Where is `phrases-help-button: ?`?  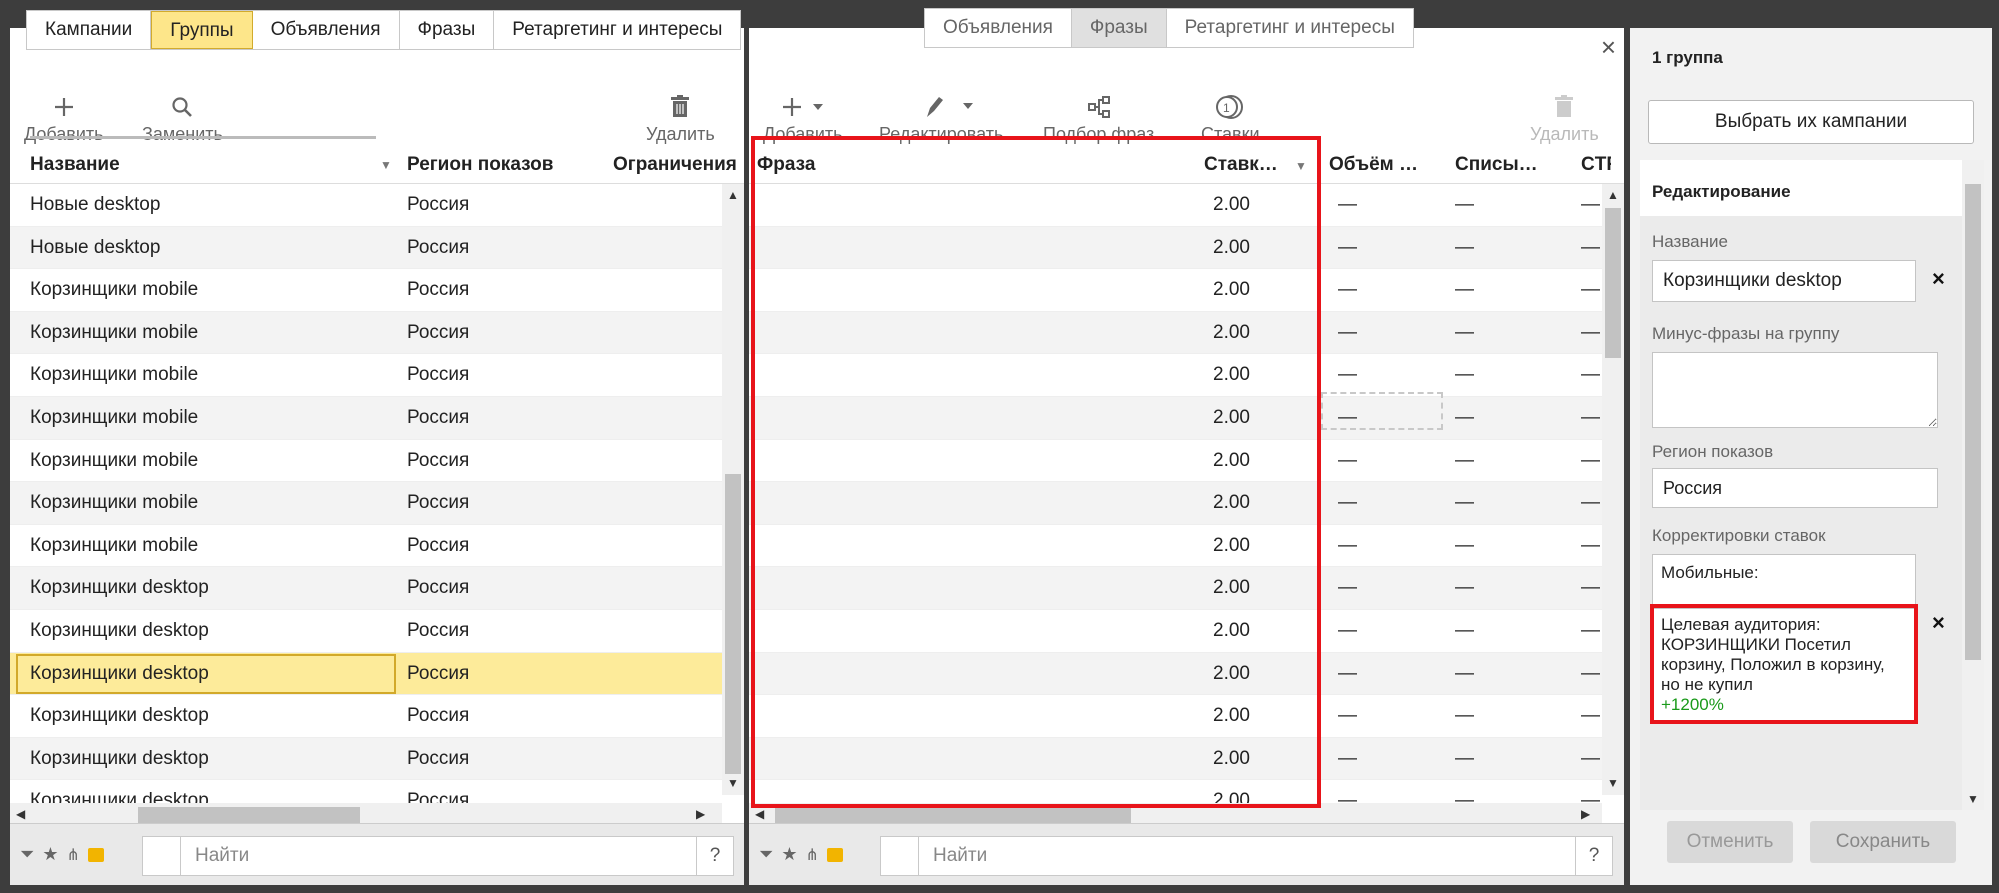
phrases-help-button: ? is located at coordinates (1594, 856).